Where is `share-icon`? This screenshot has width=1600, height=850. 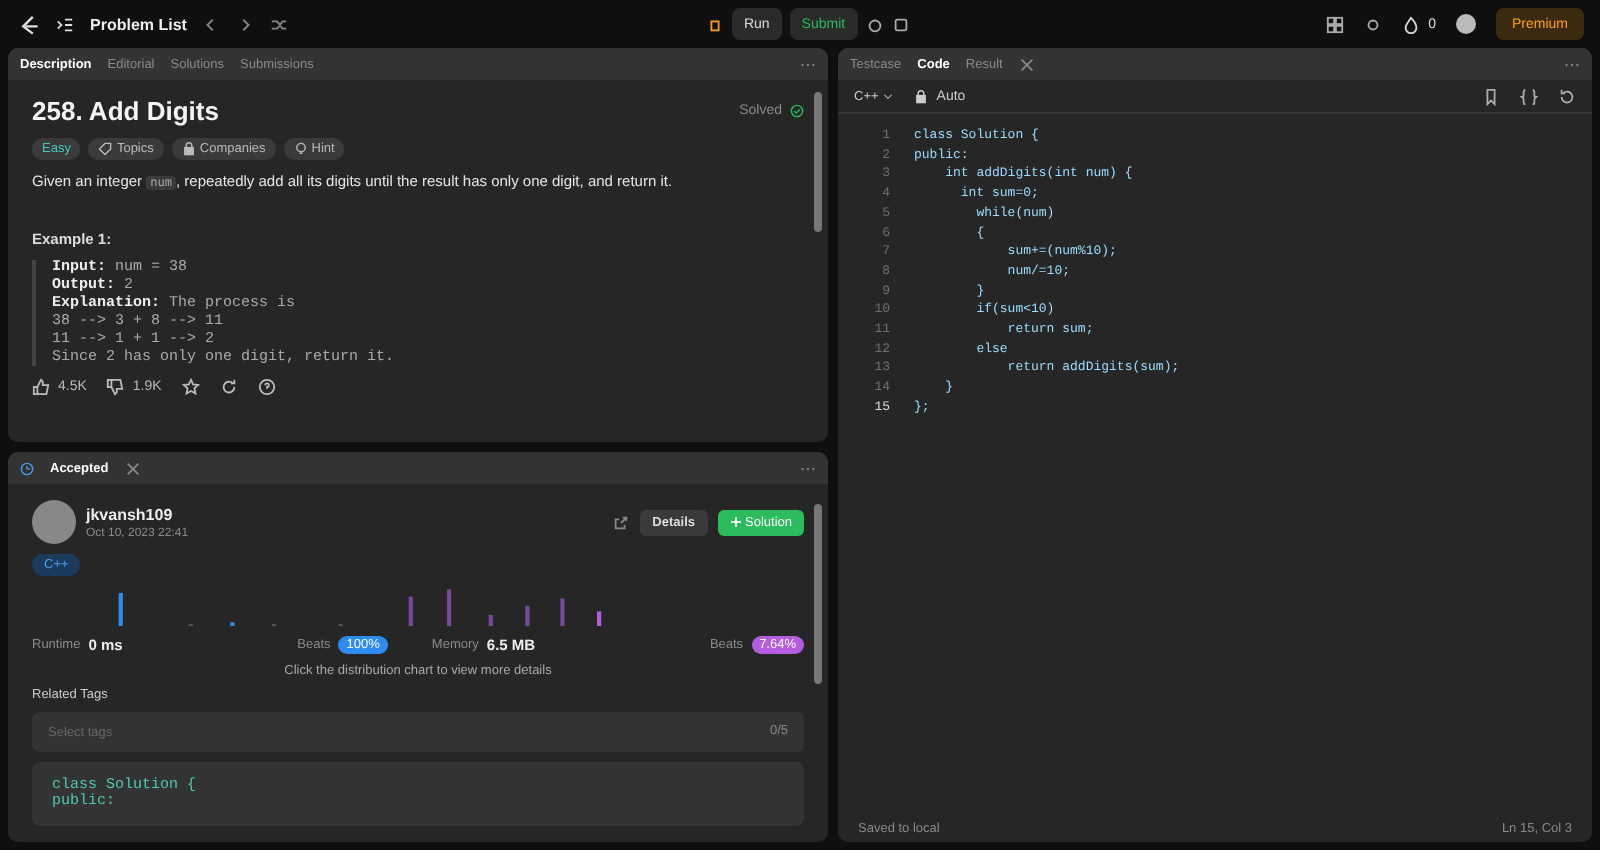 share-icon is located at coordinates (621, 522).